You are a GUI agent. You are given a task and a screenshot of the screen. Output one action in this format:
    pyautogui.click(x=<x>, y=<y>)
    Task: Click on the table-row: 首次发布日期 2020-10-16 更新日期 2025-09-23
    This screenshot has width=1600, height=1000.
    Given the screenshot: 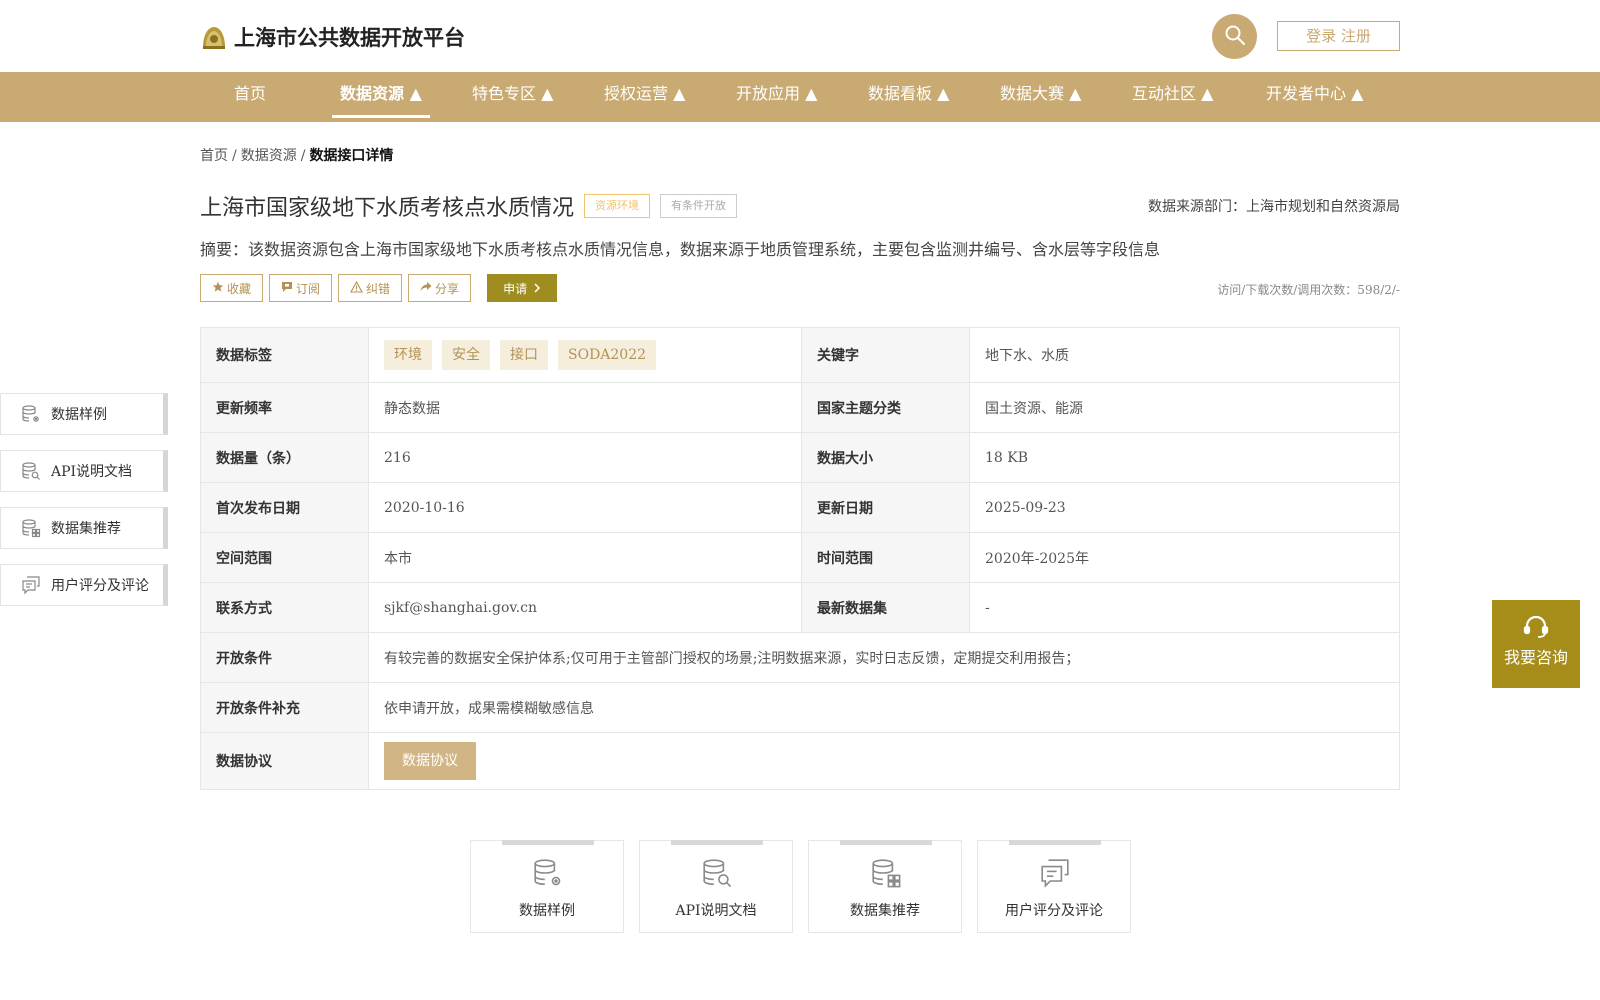 What is the action you would take?
    pyautogui.click(x=800, y=507)
    